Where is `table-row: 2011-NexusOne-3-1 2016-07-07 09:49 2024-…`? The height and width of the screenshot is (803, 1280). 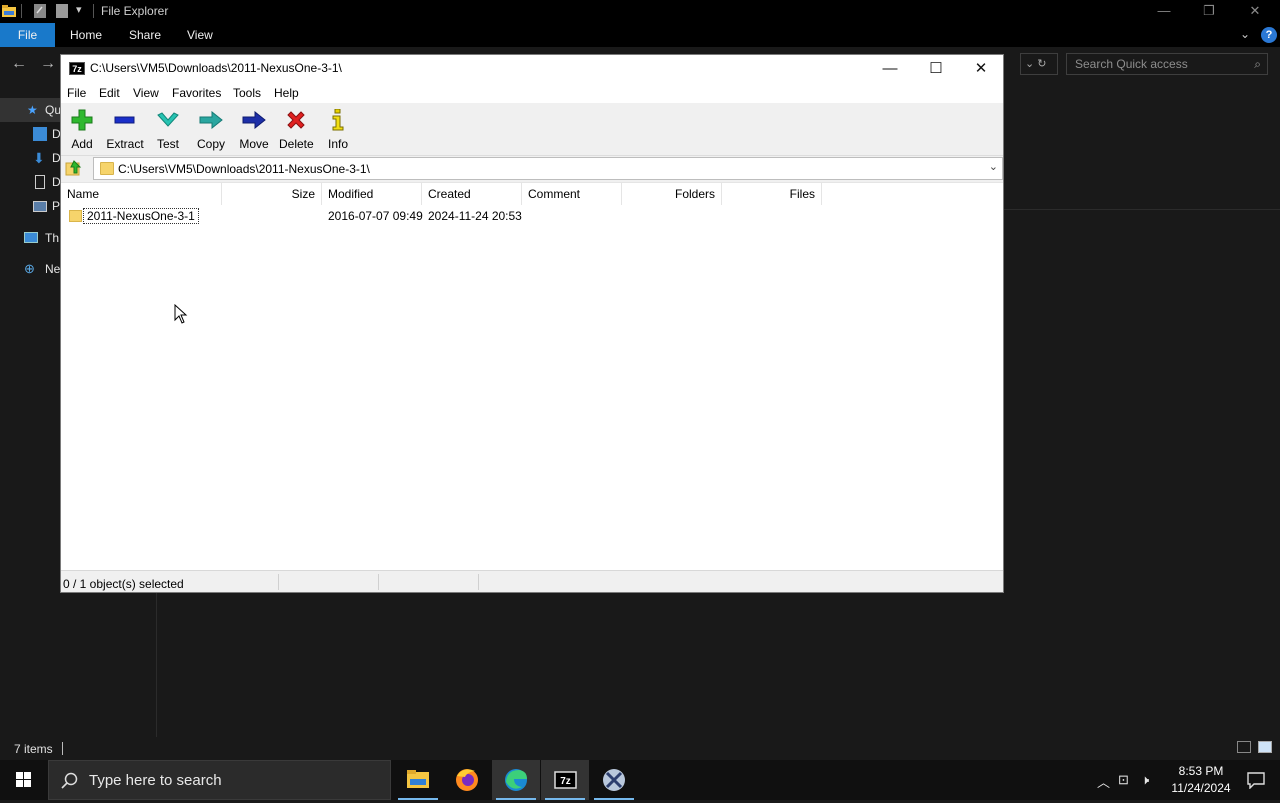 table-row: 2011-NexusOne-3-1 2016-07-07 09:49 2024-… is located at coordinates (532, 216).